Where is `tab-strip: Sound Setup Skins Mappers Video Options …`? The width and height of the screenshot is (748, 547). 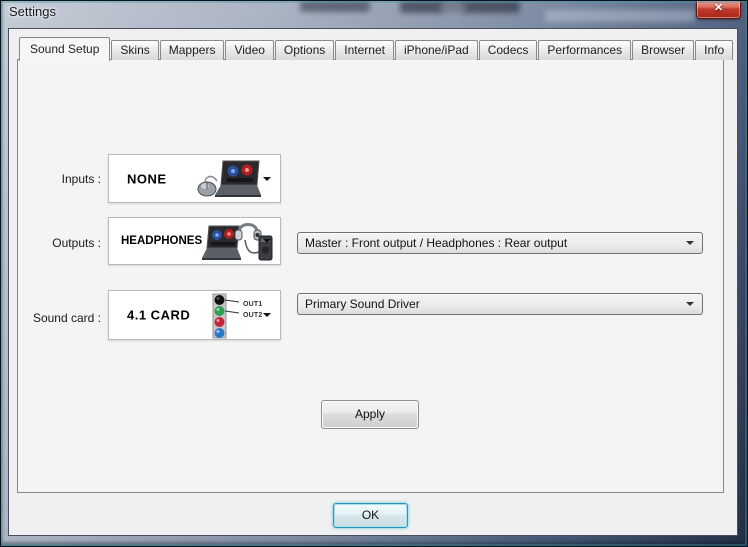 tab-strip: Sound Setup Skins Mappers Video Options … is located at coordinates (375, 48).